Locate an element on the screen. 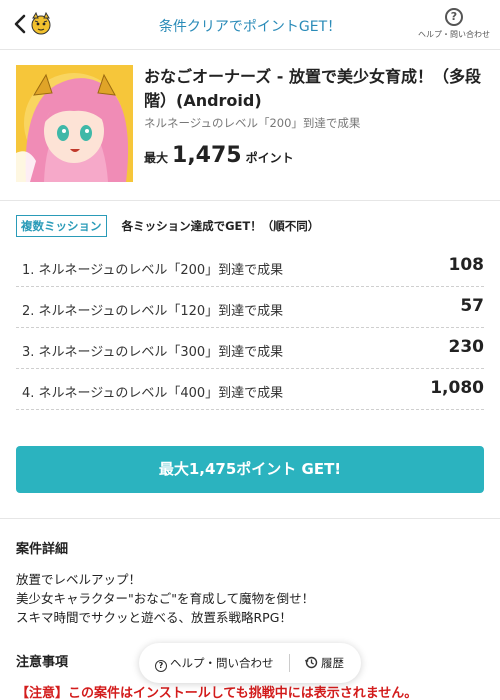 The width and height of the screenshot is (500, 700). app-thumbnail-image is located at coordinates (74, 123).